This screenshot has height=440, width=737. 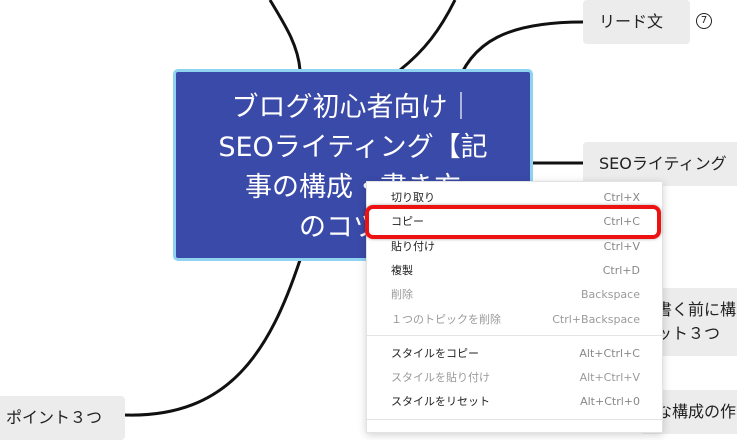 What do you see at coordinates (696, 411) in the screenshot?
I see `topic-structure-label: な構成の作` at bounding box center [696, 411].